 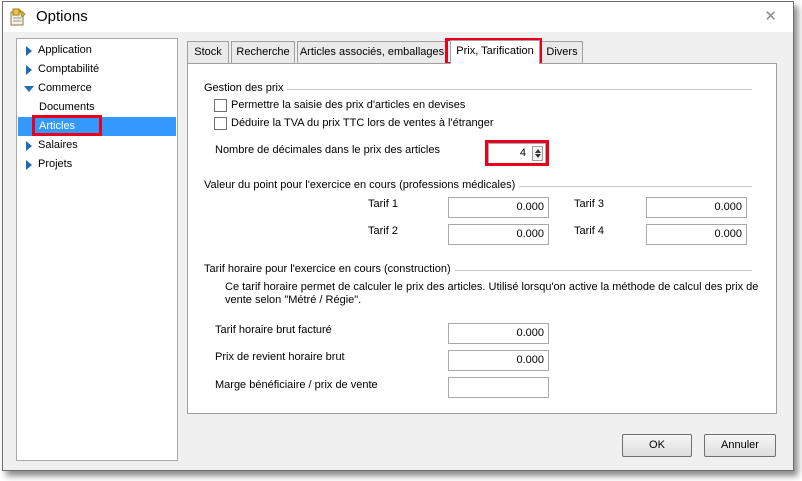 I want to click on section-title-gestion: Gestion des prix, so click(x=246, y=88).